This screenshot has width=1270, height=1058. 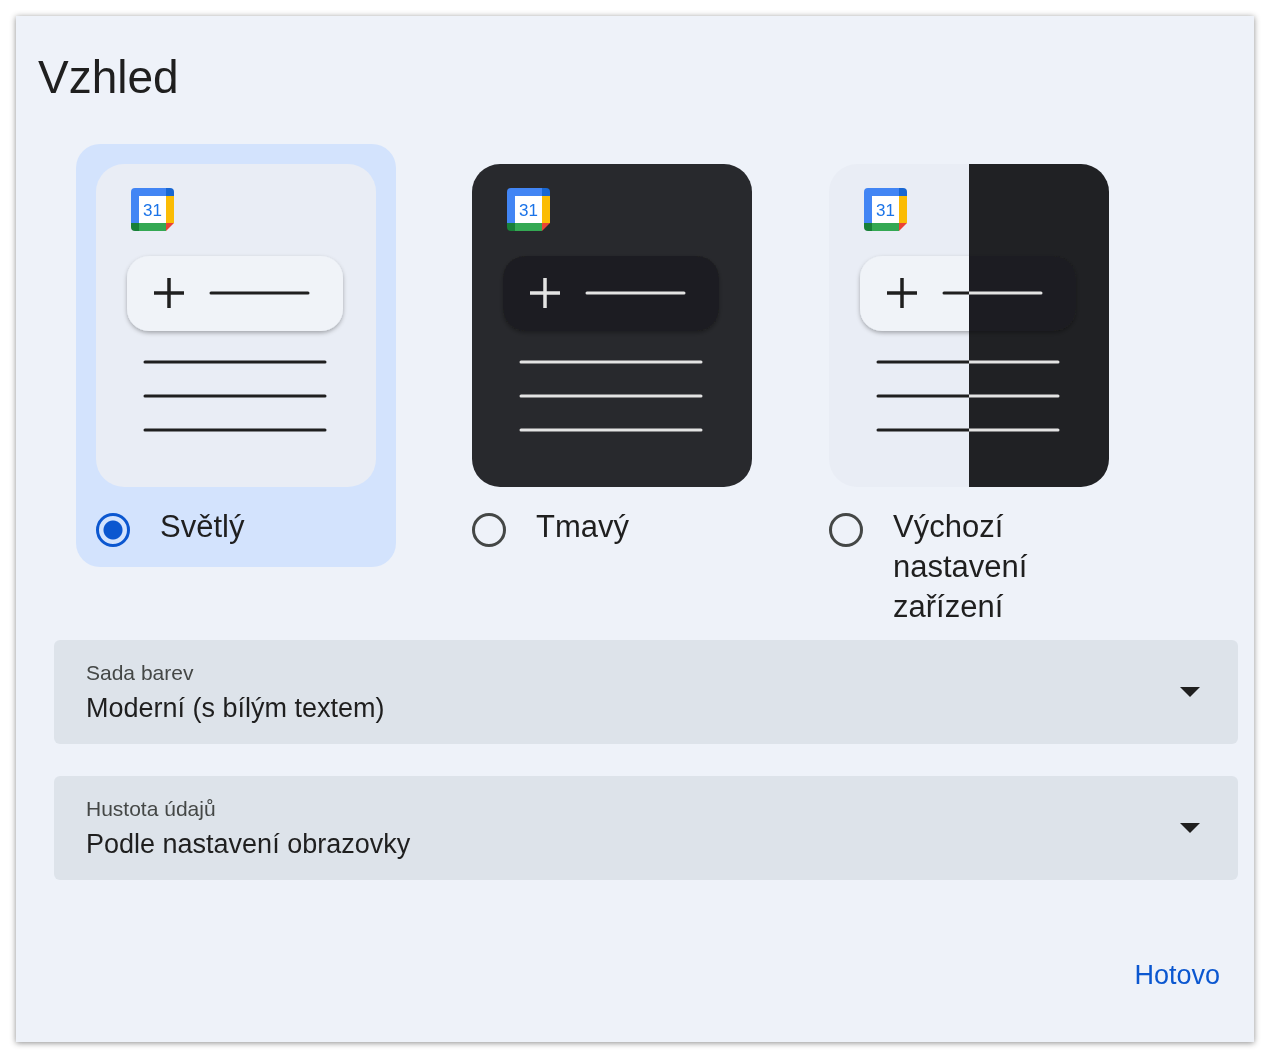 What do you see at coordinates (1177, 975) in the screenshot?
I see `done-button: Hotovo` at bounding box center [1177, 975].